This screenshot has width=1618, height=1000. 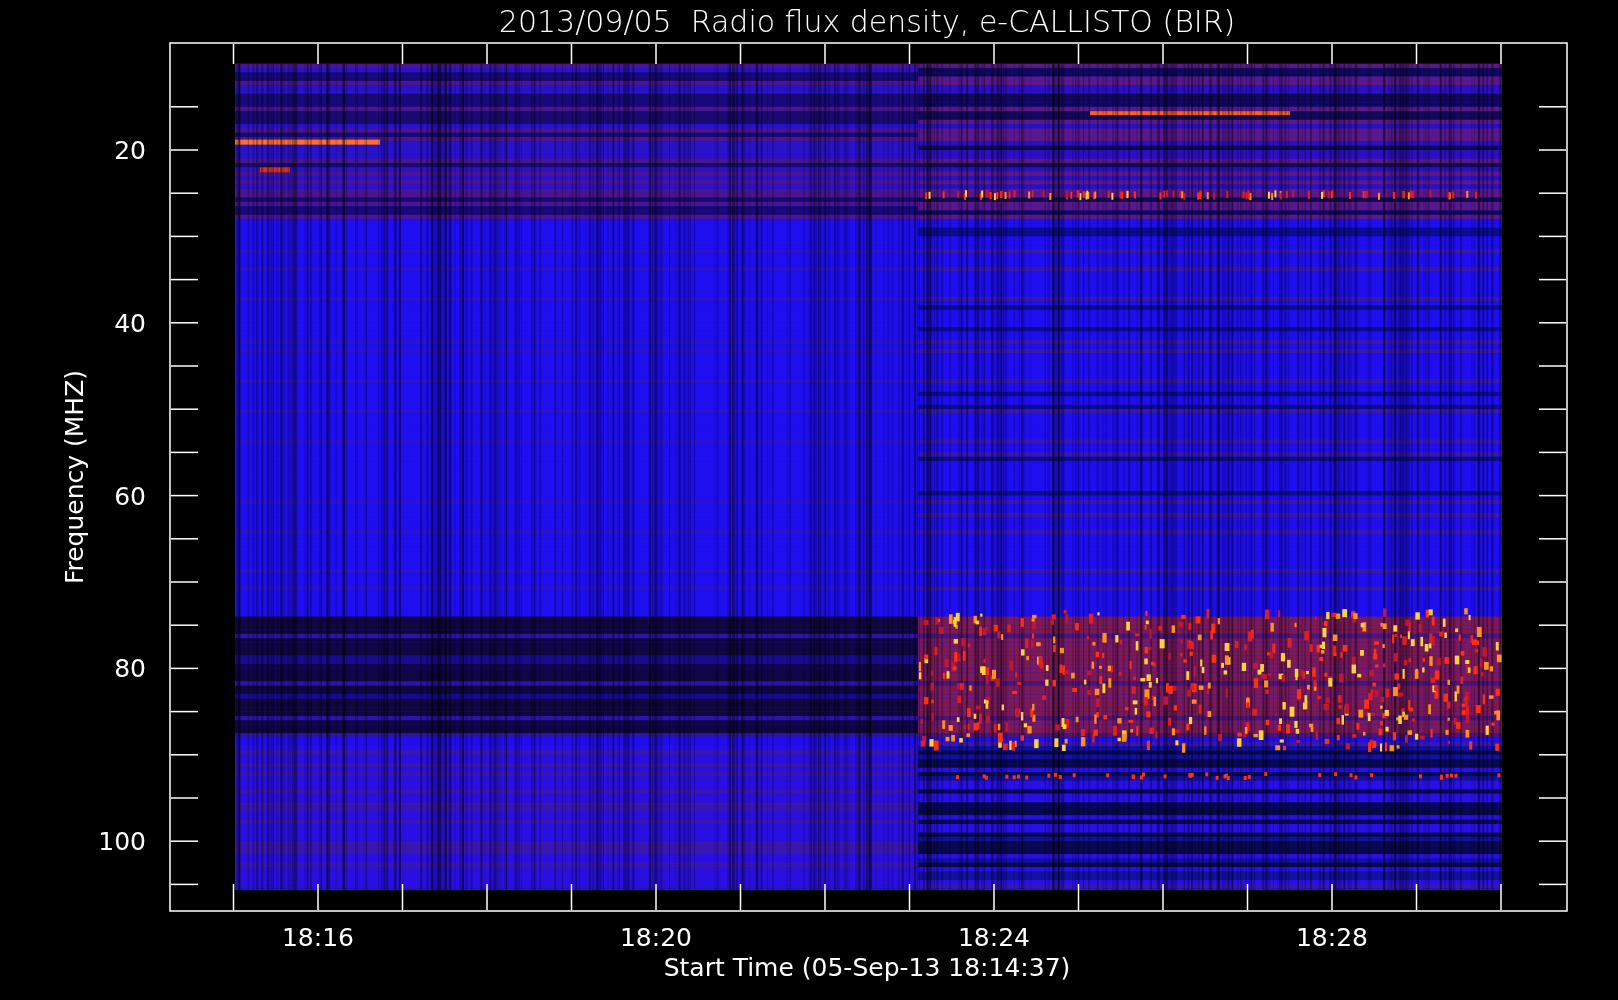 I want to click on x-axis-label: Start Time (05-Sep-13 18:14:37), so click(x=867, y=967).